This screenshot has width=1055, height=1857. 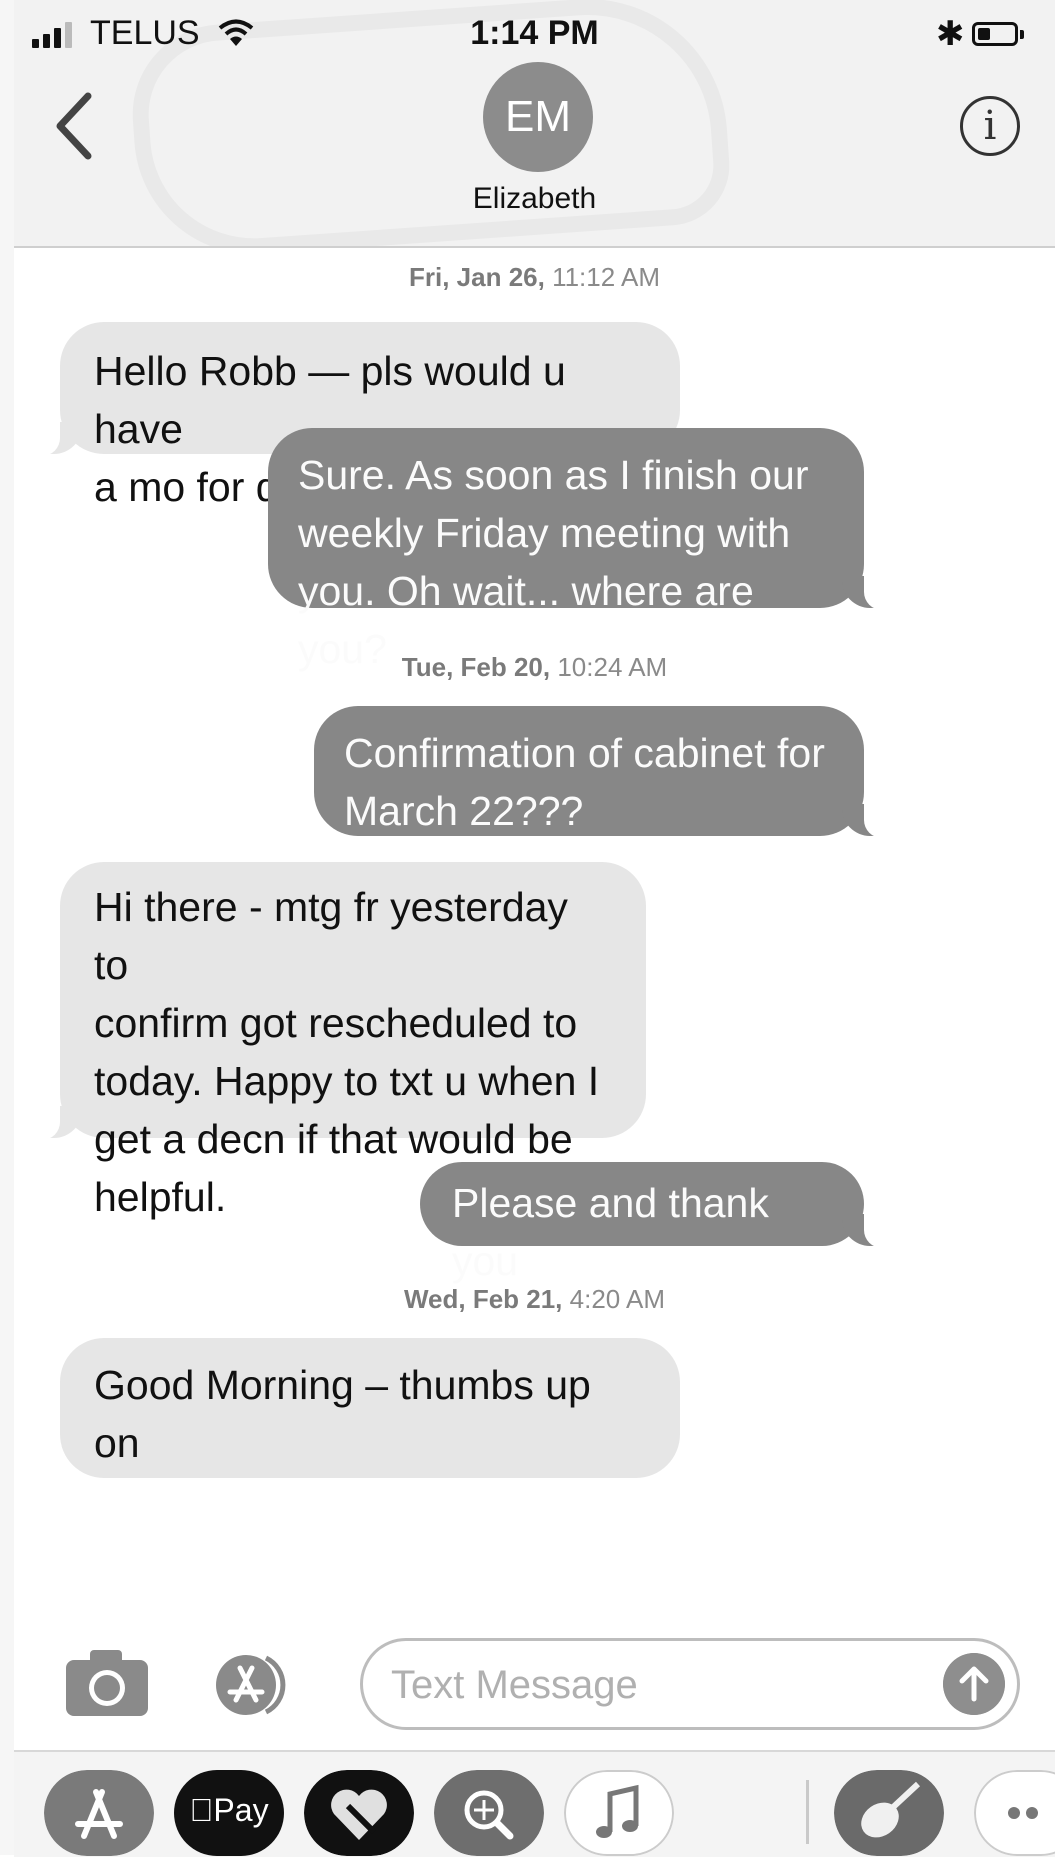 I want to click on timestamp-header: Fri, Jan 26, 11:12 AM, so click(x=534, y=277).